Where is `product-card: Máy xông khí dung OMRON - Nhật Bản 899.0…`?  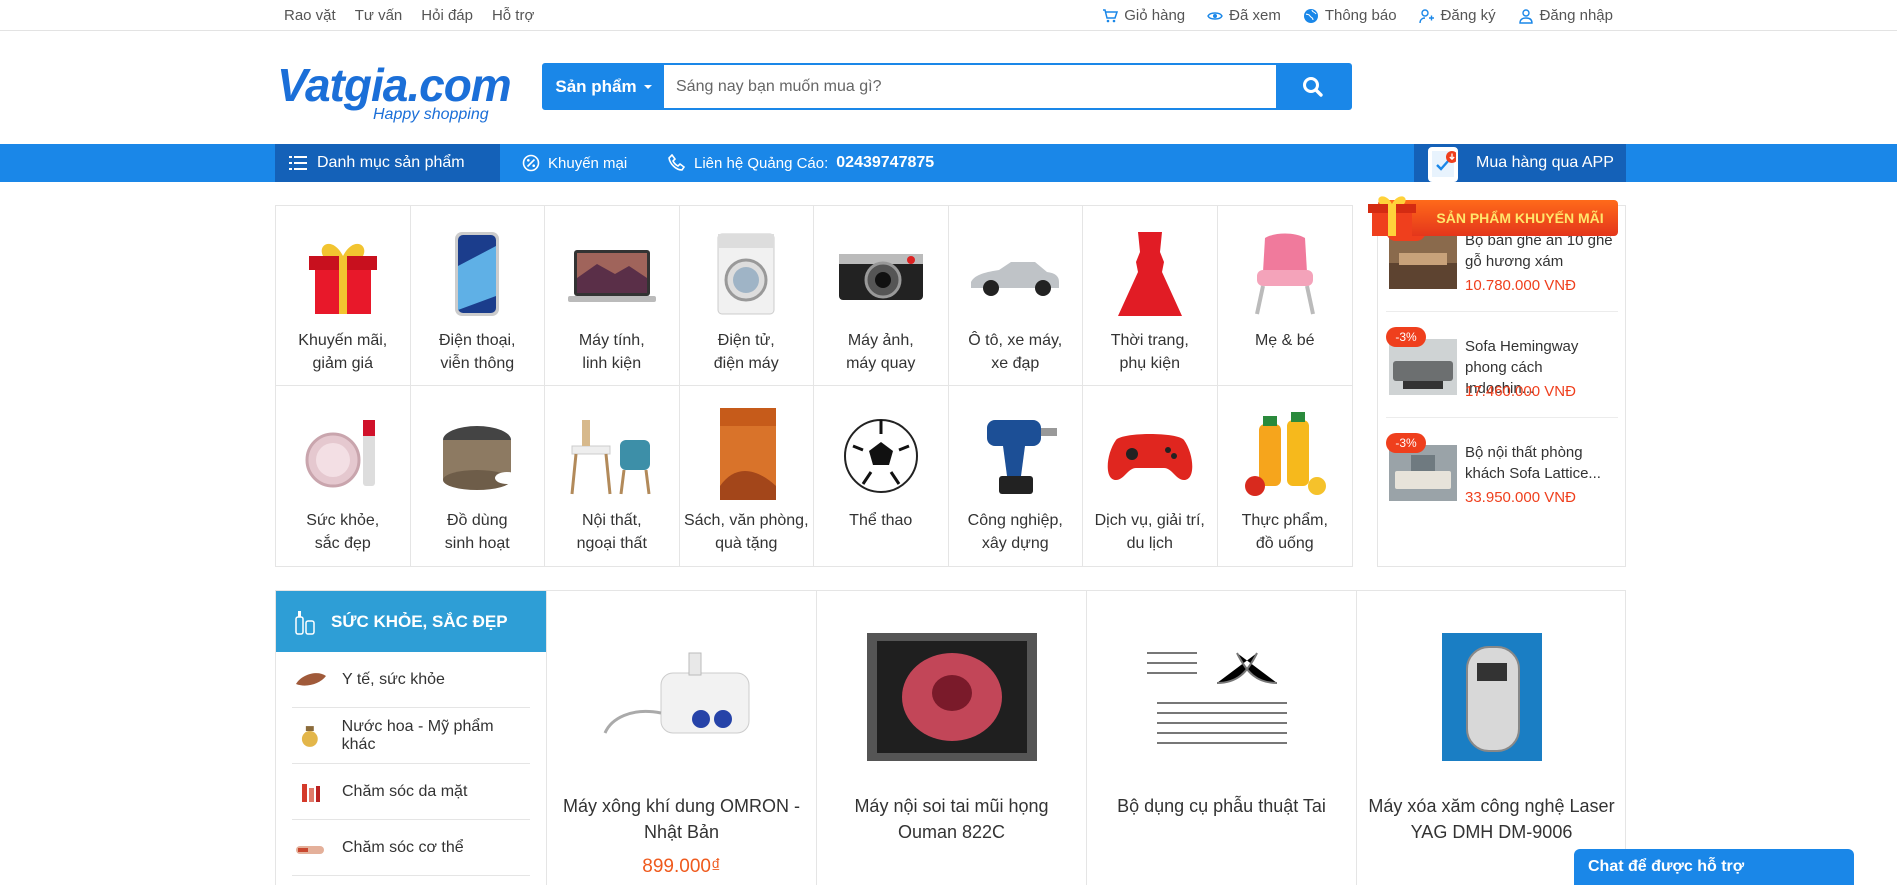
product-card: Máy xông khí dung OMRON - Nhật Bản 899.0… is located at coordinates (681, 738).